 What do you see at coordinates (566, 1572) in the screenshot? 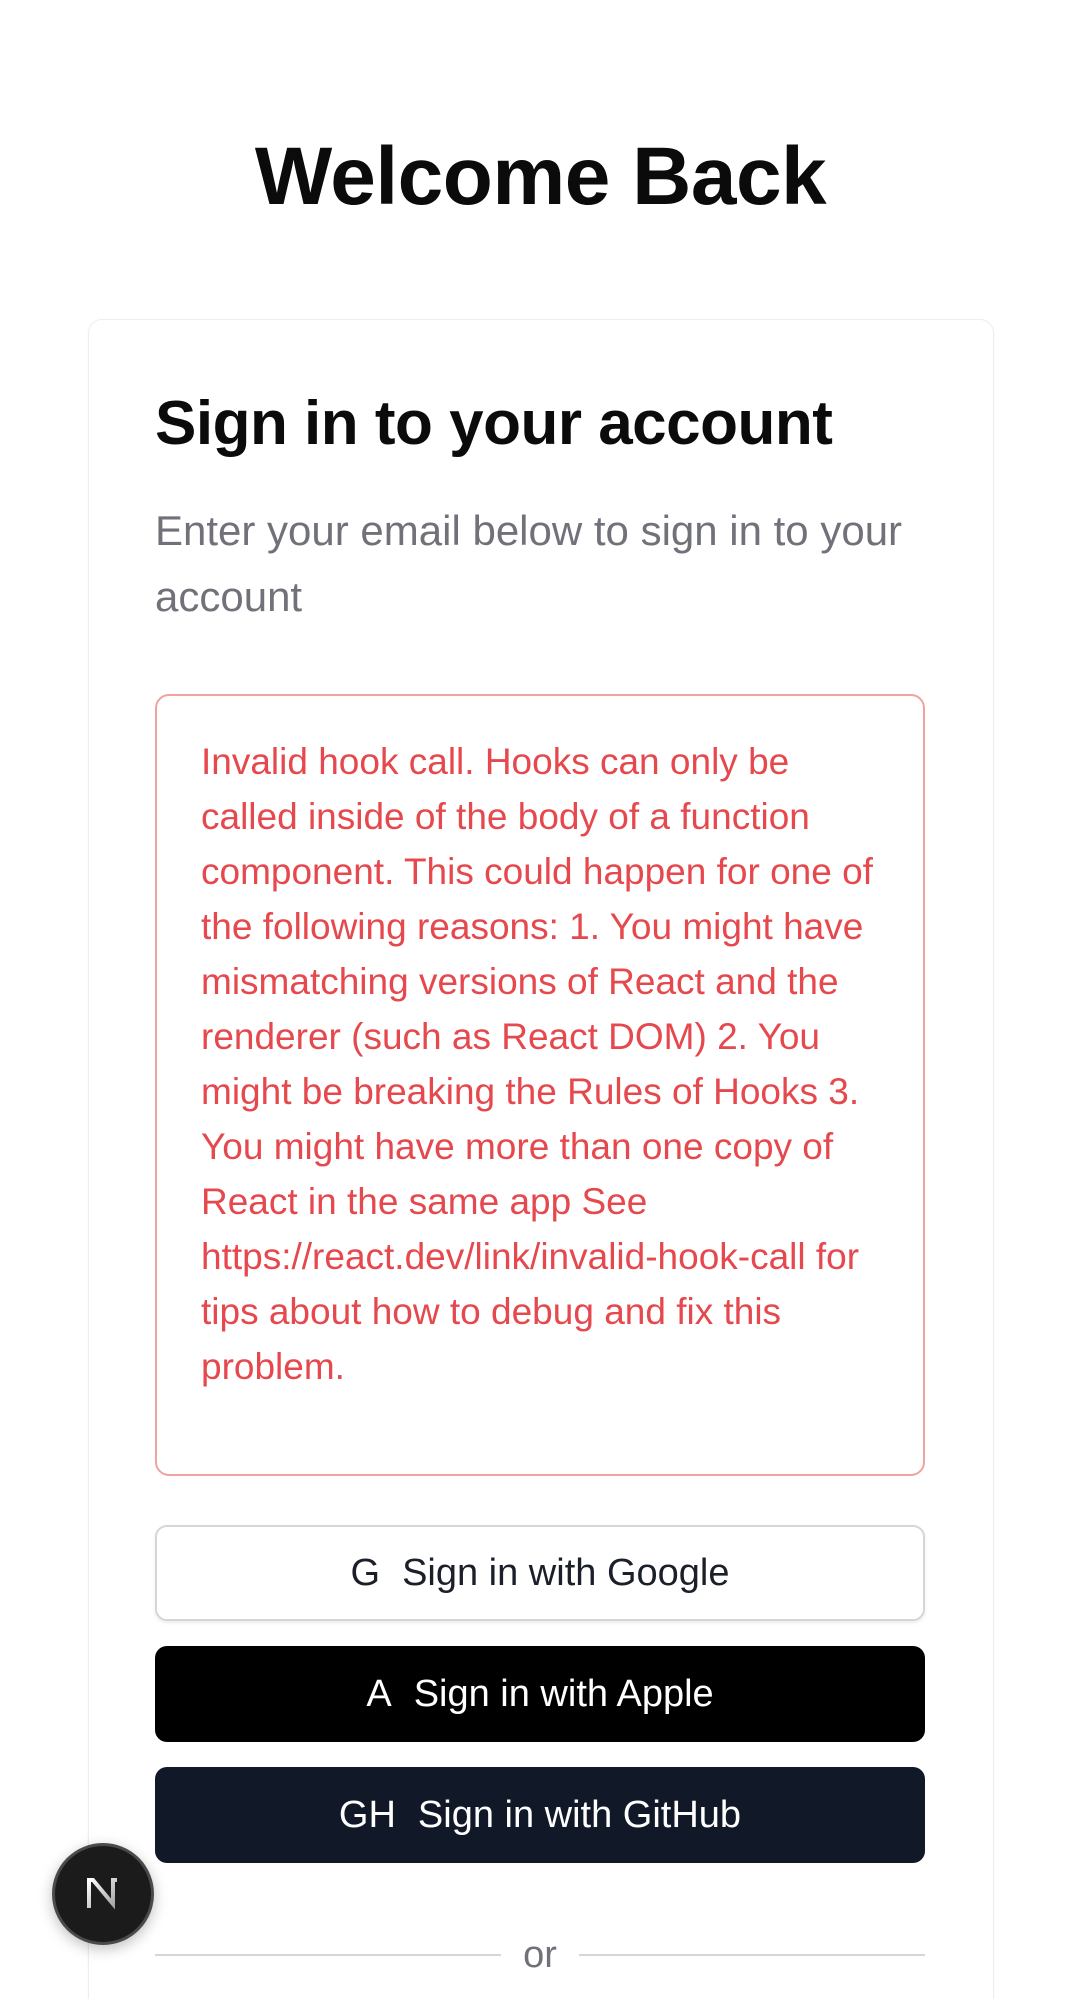
I see `google-sign-in-label: Sign in with Google` at bounding box center [566, 1572].